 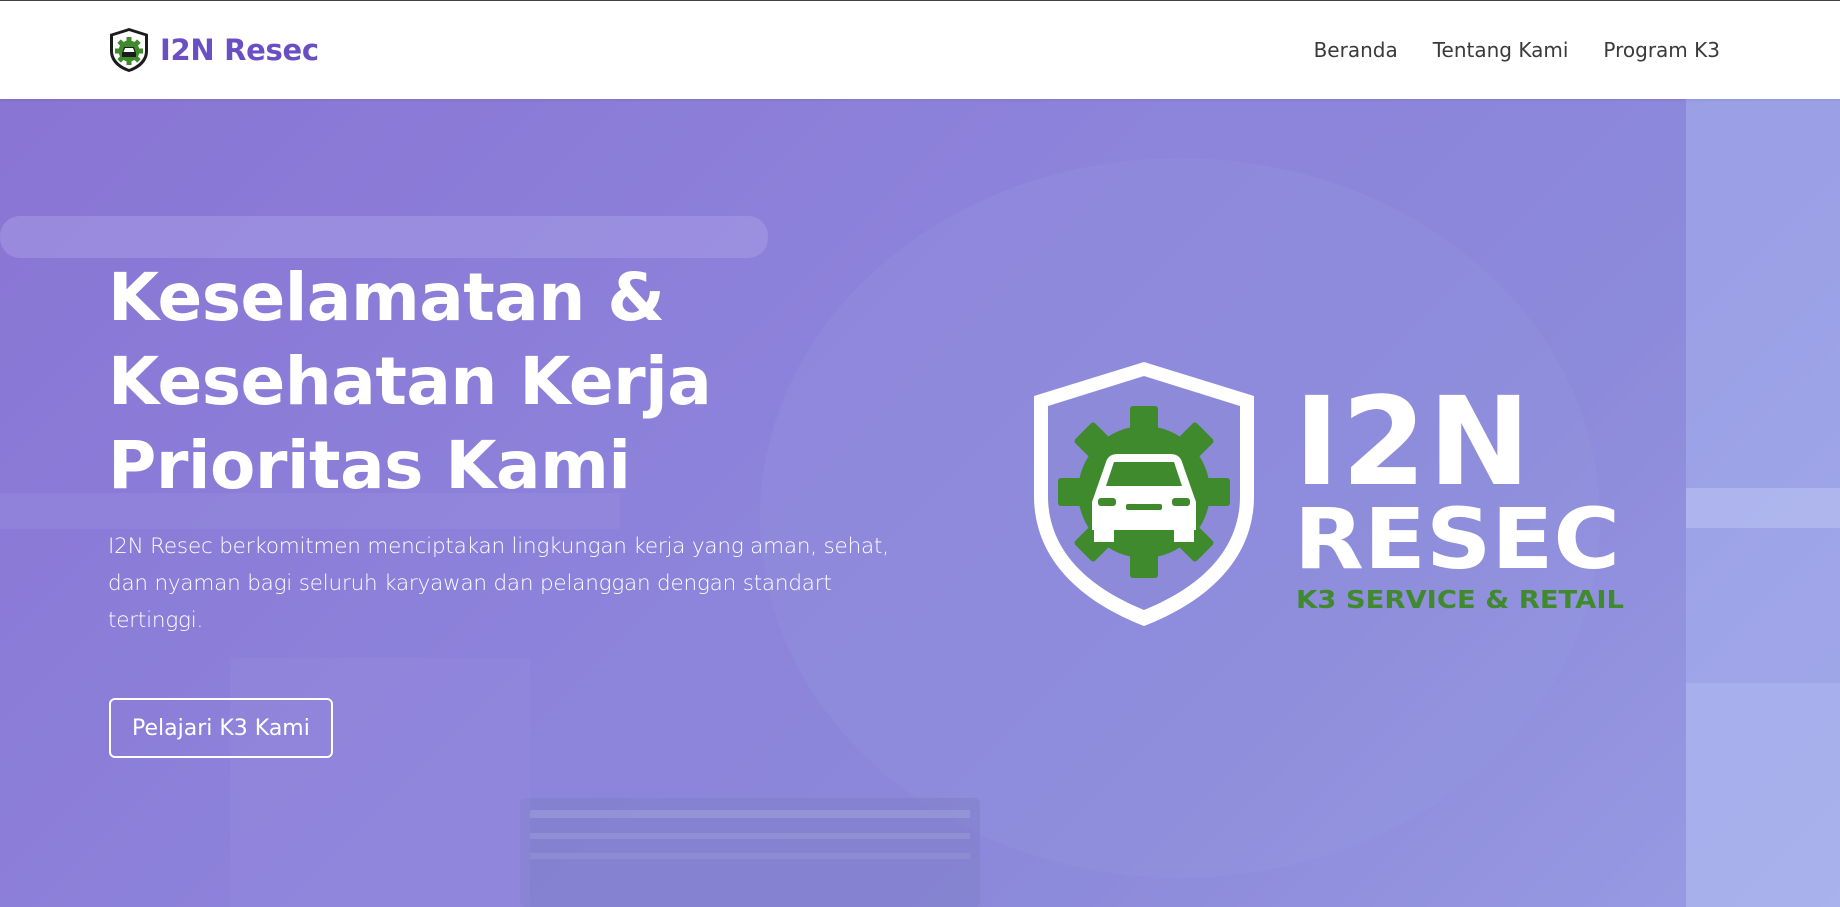 I want to click on brand-link: I2N Resec, so click(x=213, y=50).